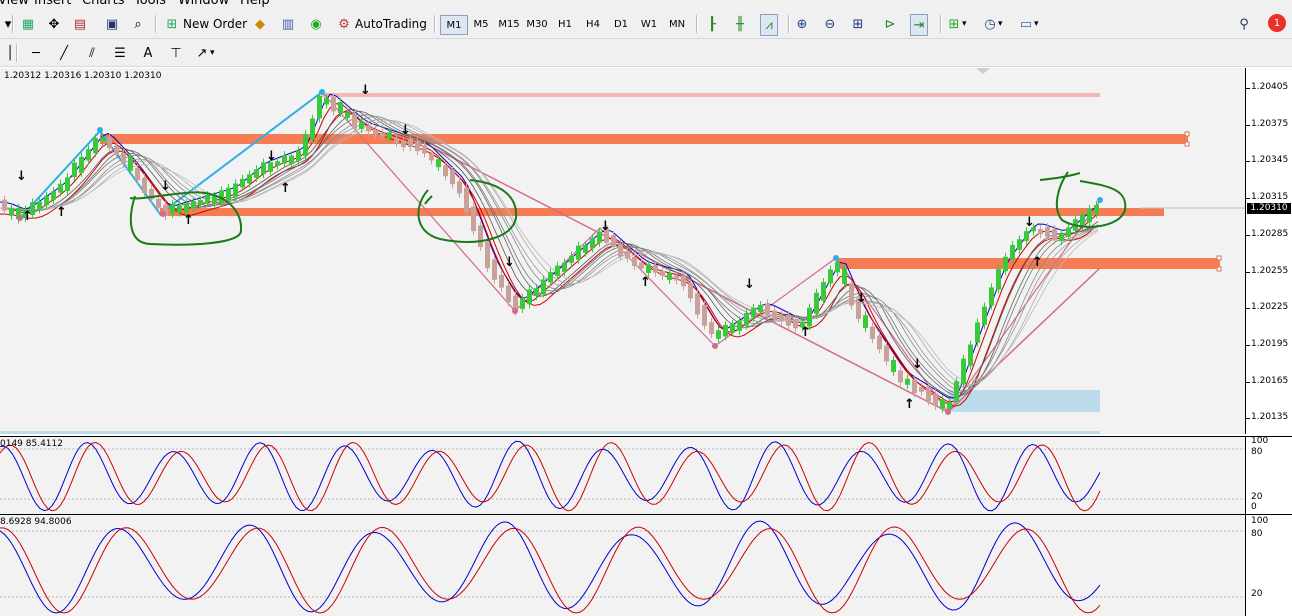  Describe the element at coordinates (28, 24) in the screenshot. I see `new-chart-button: ▦` at that location.